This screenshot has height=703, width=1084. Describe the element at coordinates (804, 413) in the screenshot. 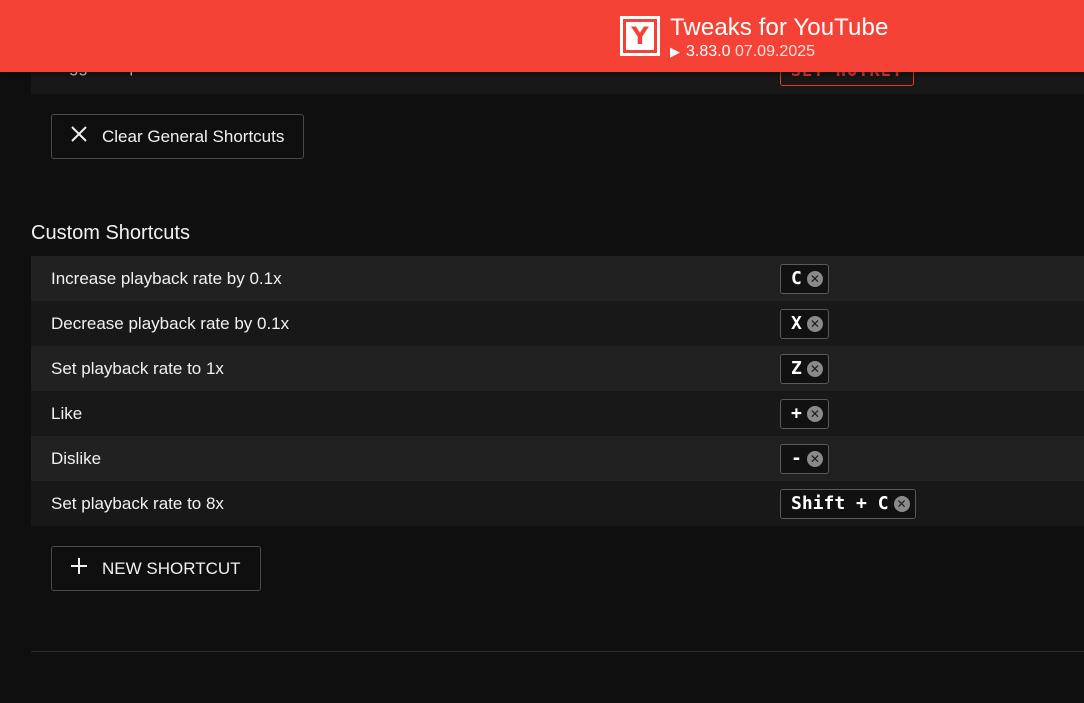

I see `hotkey-chip: + ✕` at that location.